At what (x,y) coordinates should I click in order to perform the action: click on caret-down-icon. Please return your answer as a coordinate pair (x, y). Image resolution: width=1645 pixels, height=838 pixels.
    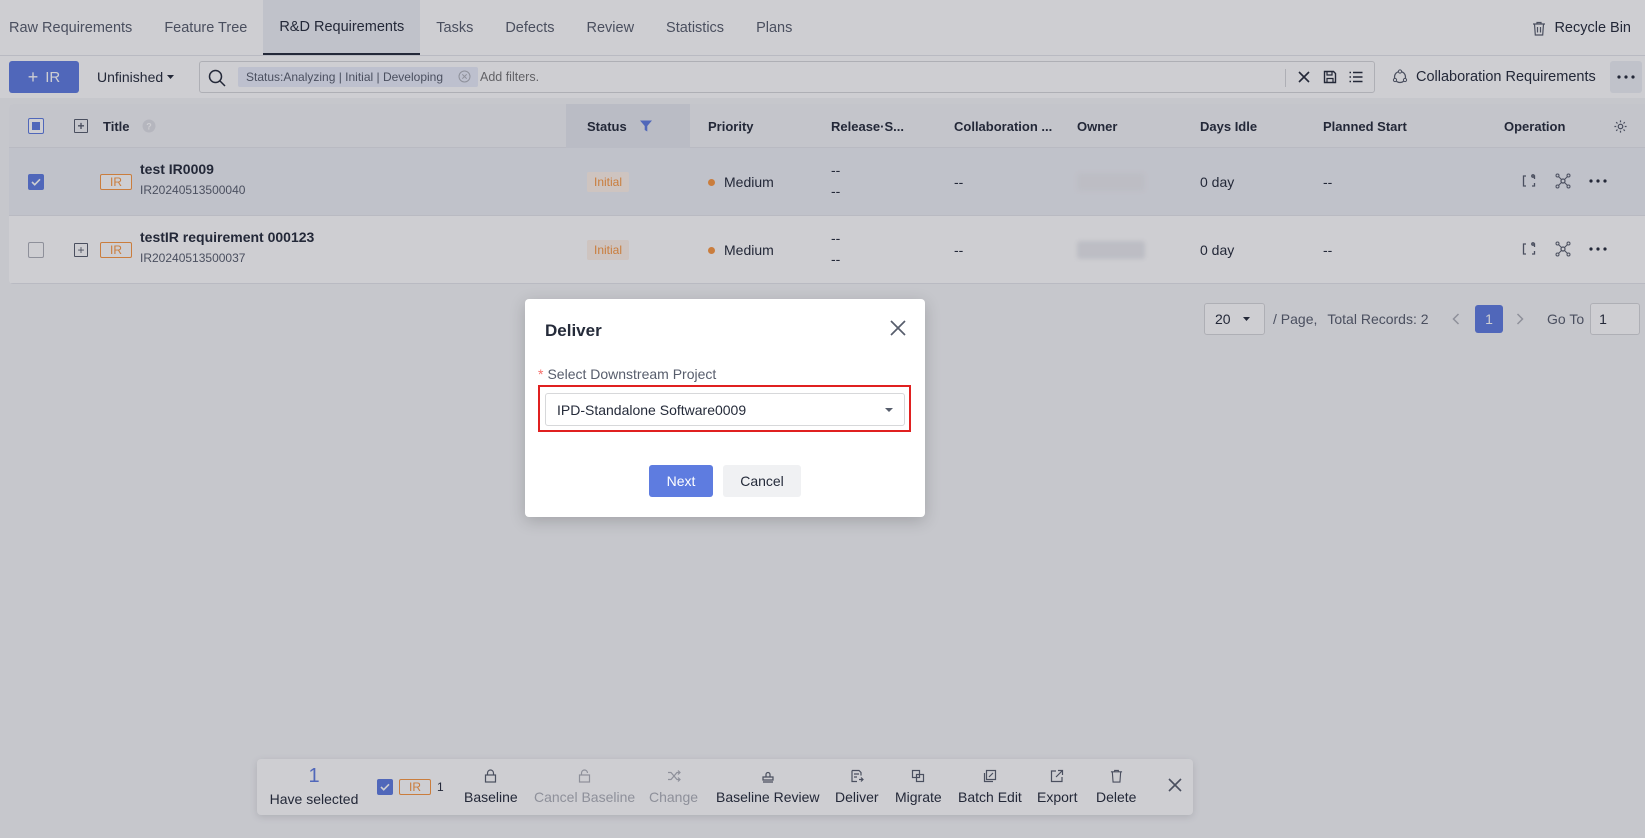
    Looking at the image, I should click on (889, 410).